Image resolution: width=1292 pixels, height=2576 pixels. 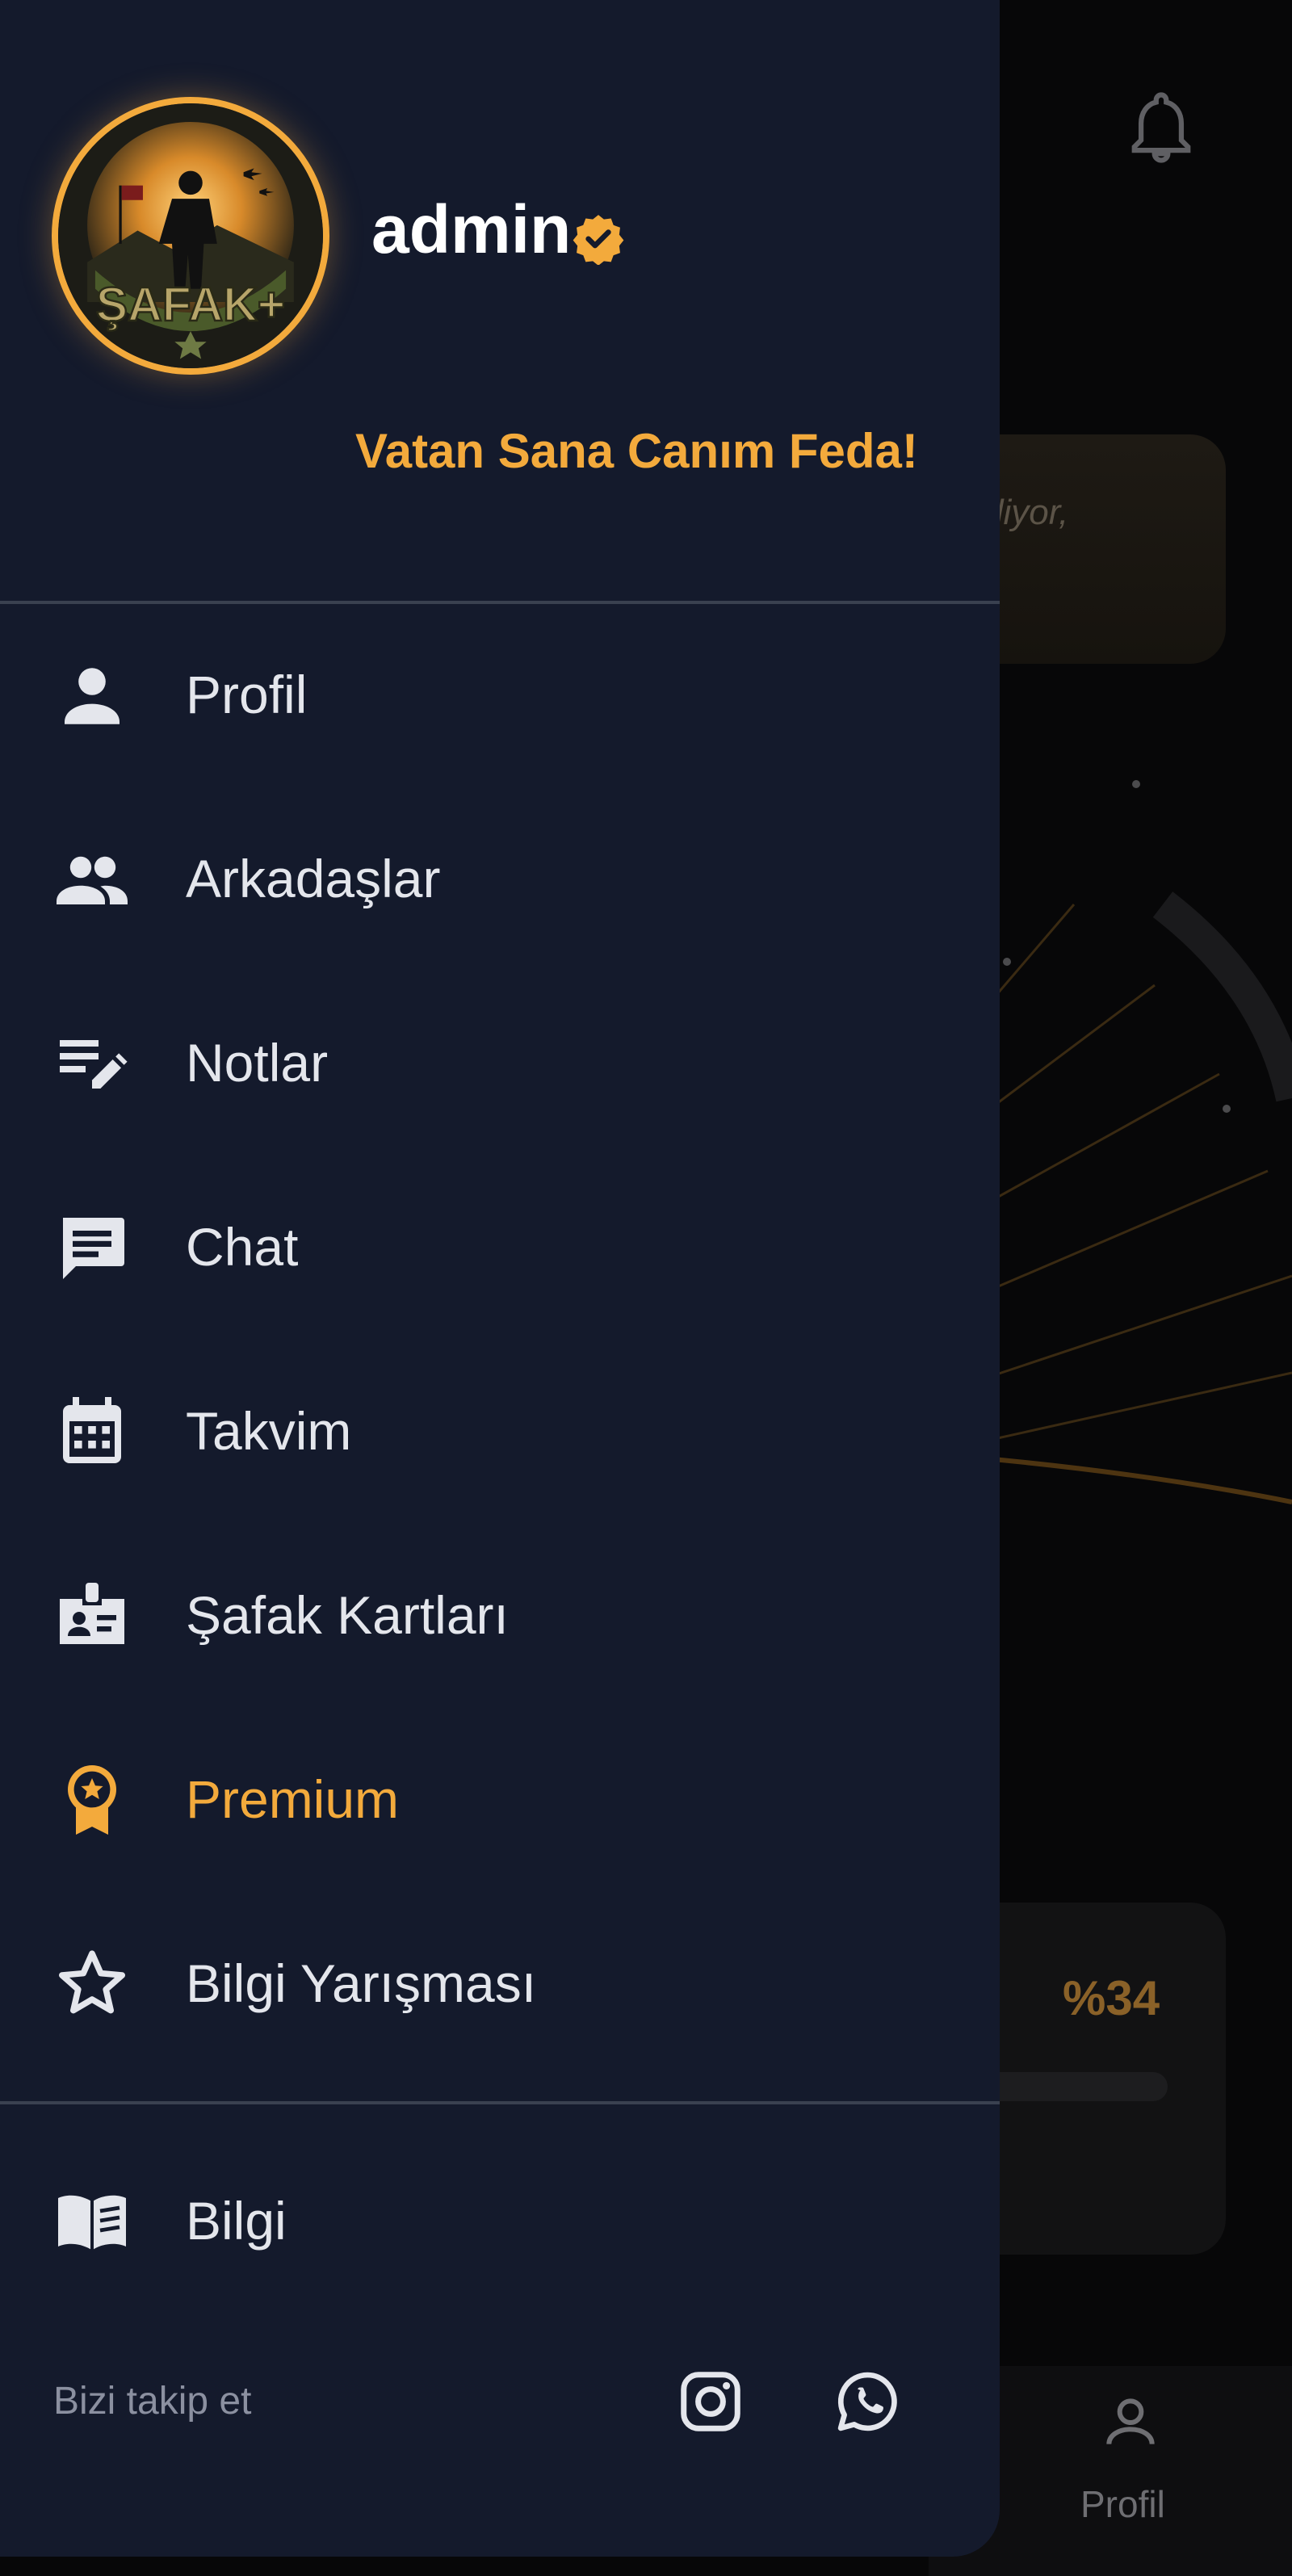 I want to click on star-outline-icon, so click(x=92, y=1982).